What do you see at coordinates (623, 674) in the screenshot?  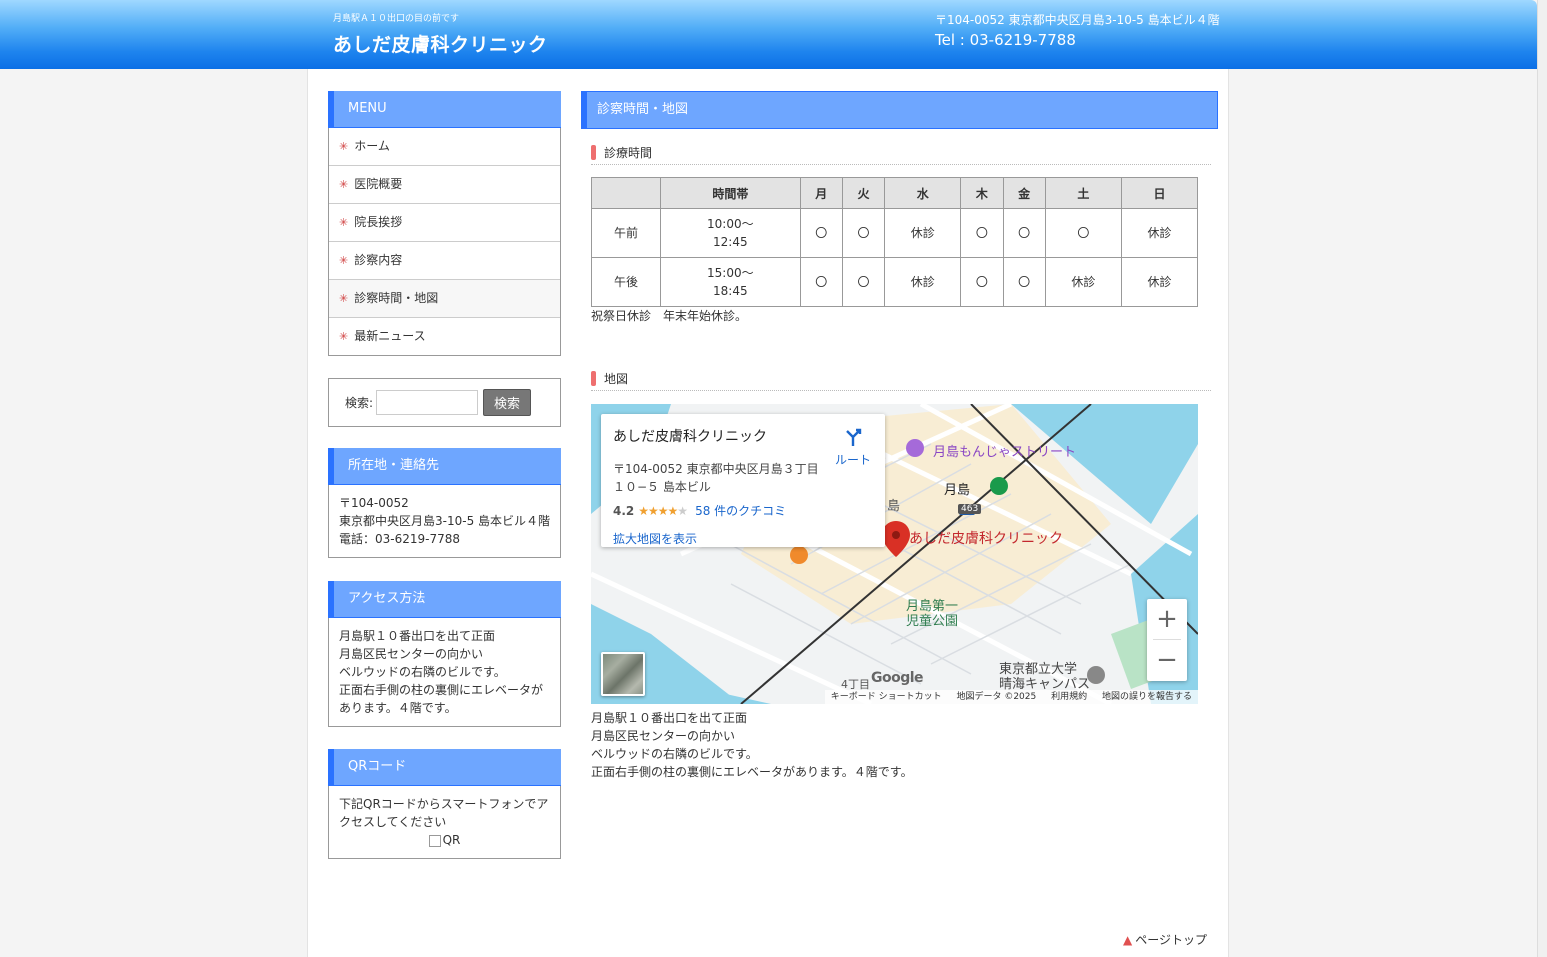 I see `satellite-toggle` at bounding box center [623, 674].